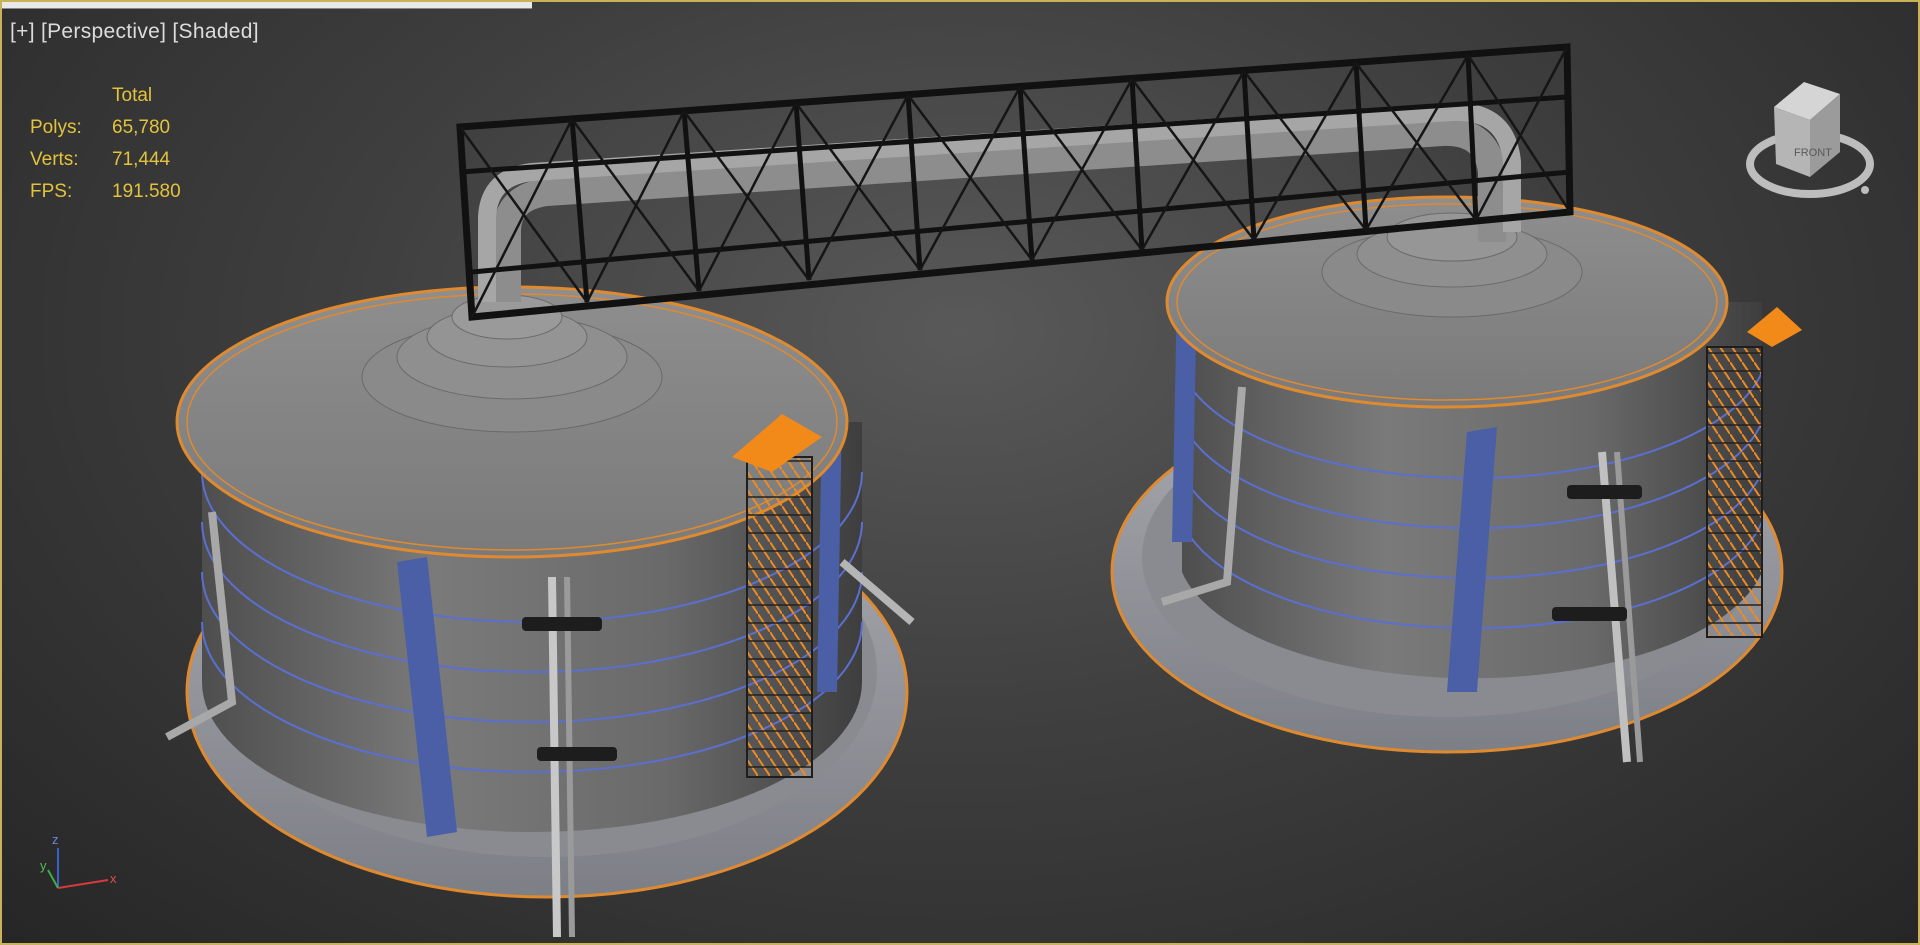 This screenshot has height=945, width=1920. I want to click on viewcube: FRONT, so click(1802, 137).